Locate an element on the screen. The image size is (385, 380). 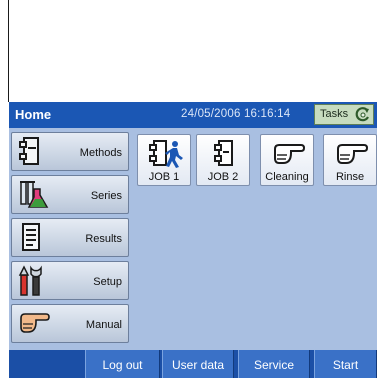
sidebar-item-label: Manual is located at coordinates (103, 325).